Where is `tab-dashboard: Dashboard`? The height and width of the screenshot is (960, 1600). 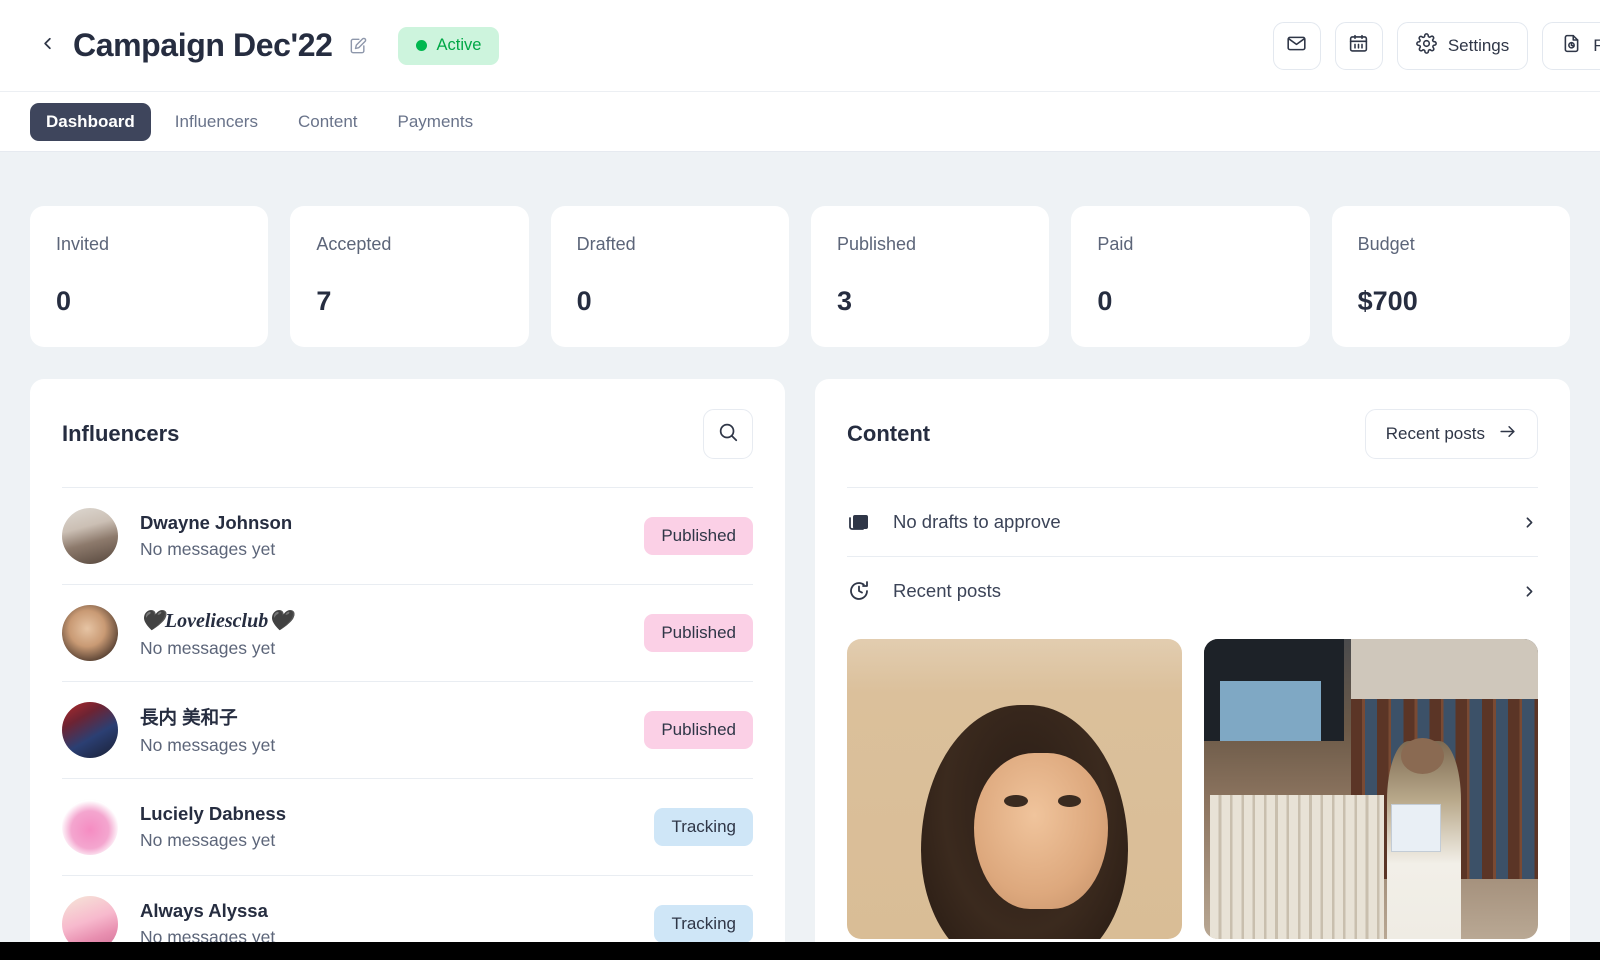 tab-dashboard: Dashboard is located at coordinates (90, 121).